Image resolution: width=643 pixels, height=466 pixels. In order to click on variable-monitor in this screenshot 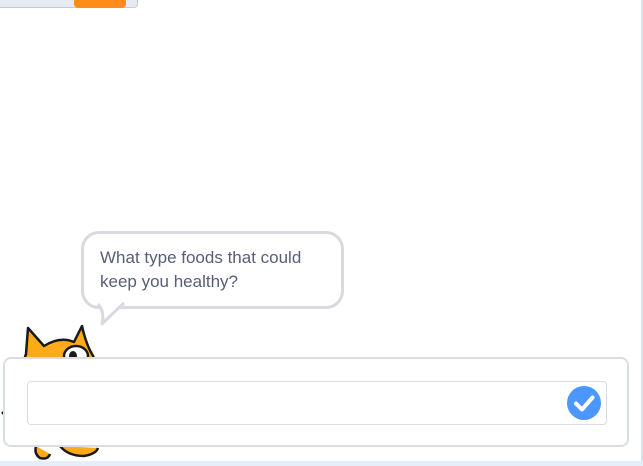, I will do `click(69, 4)`.